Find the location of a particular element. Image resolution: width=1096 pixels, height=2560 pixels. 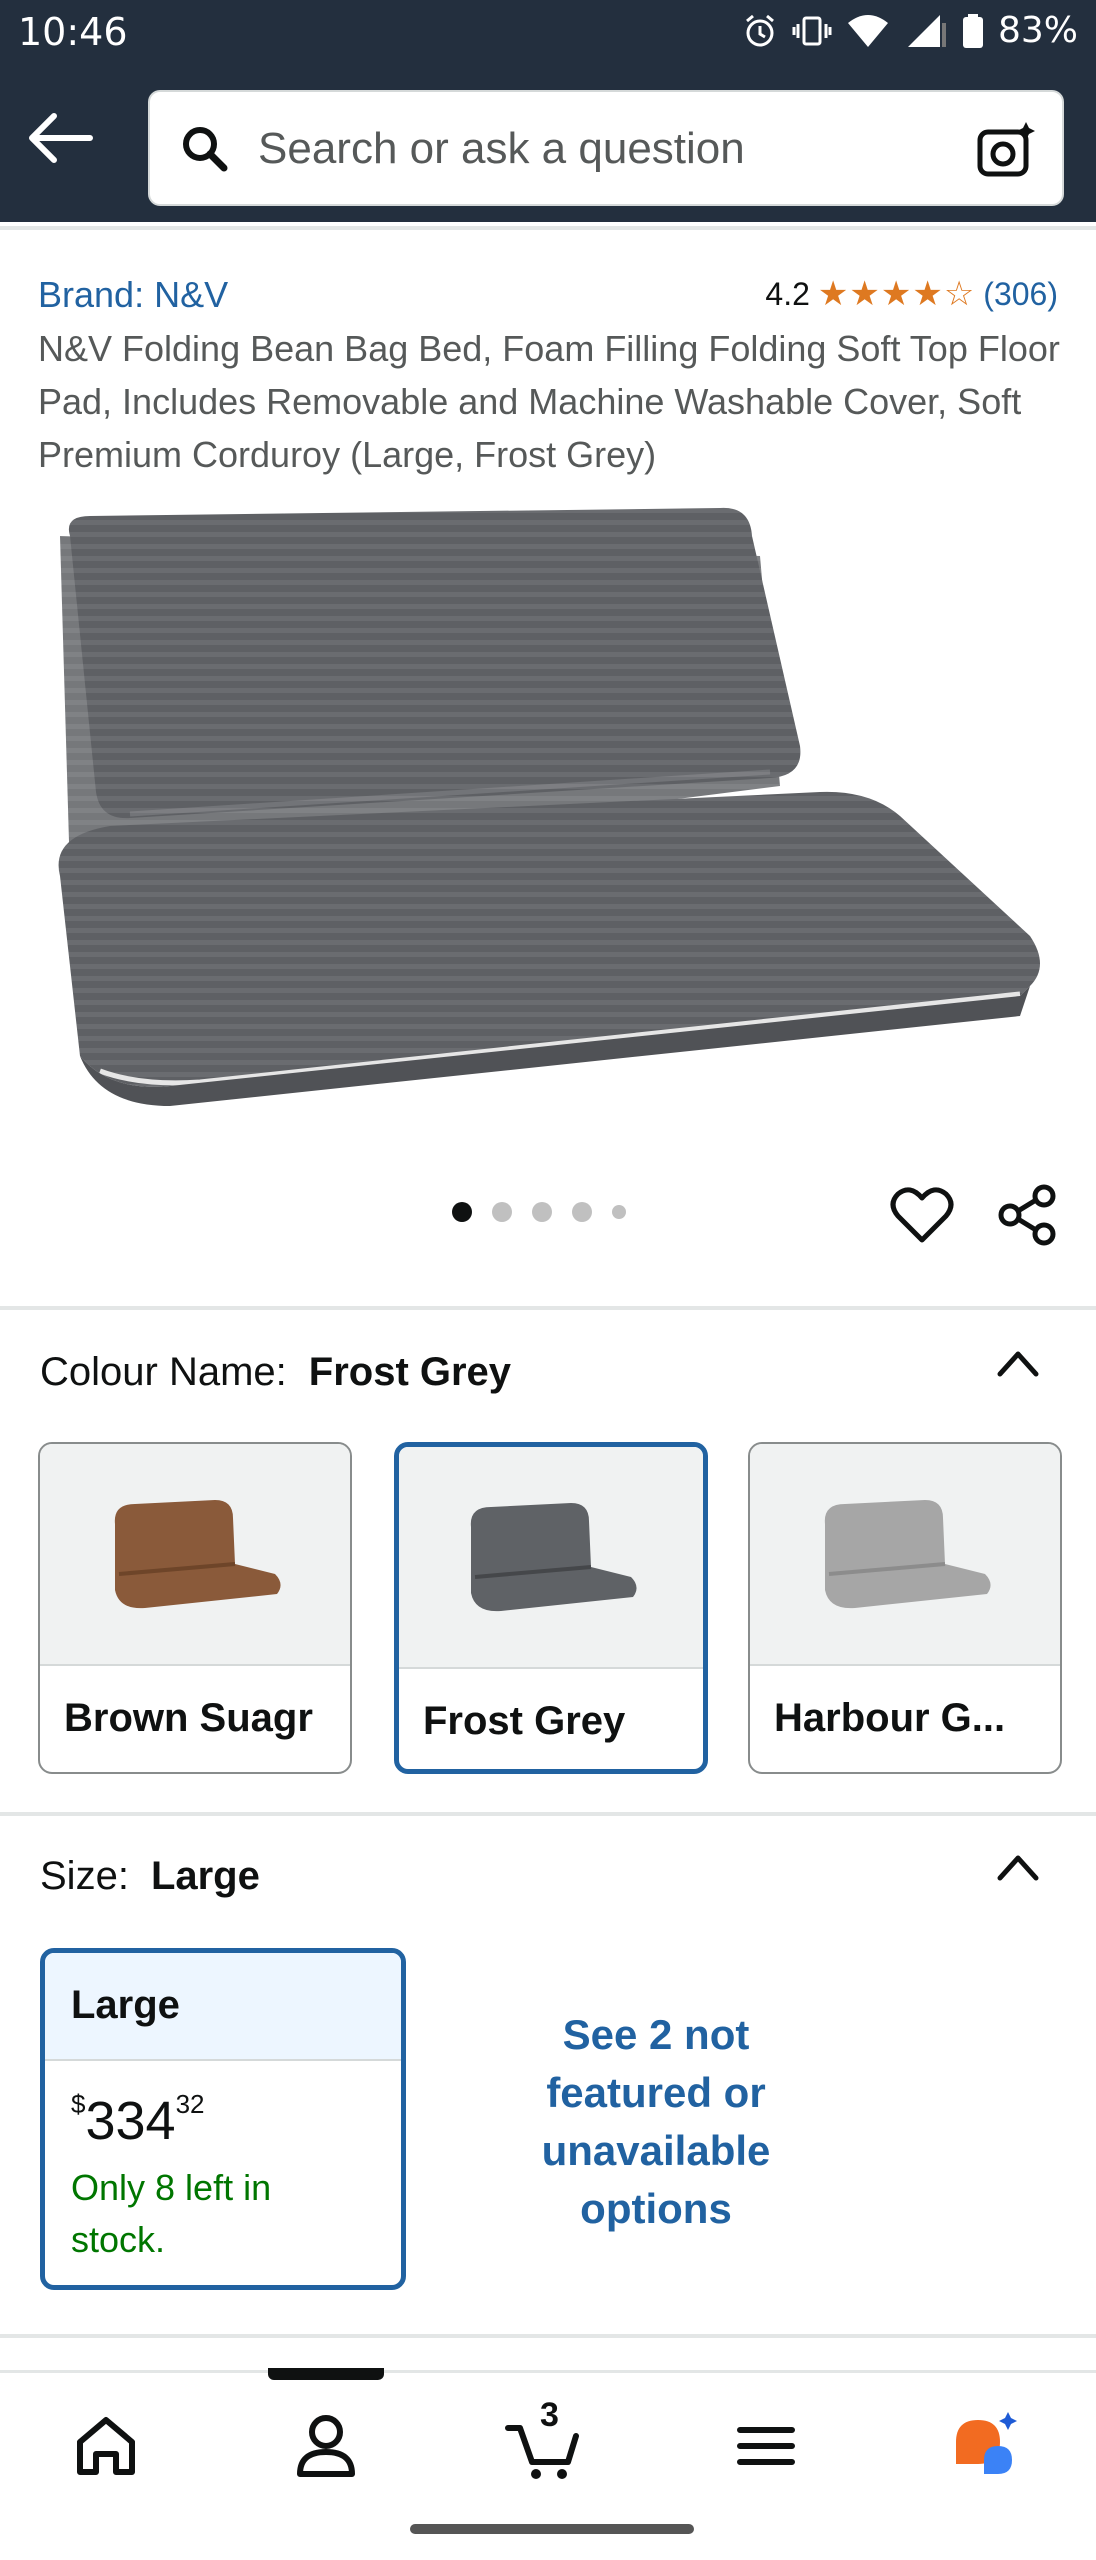

header-divider is located at coordinates (548, 228).